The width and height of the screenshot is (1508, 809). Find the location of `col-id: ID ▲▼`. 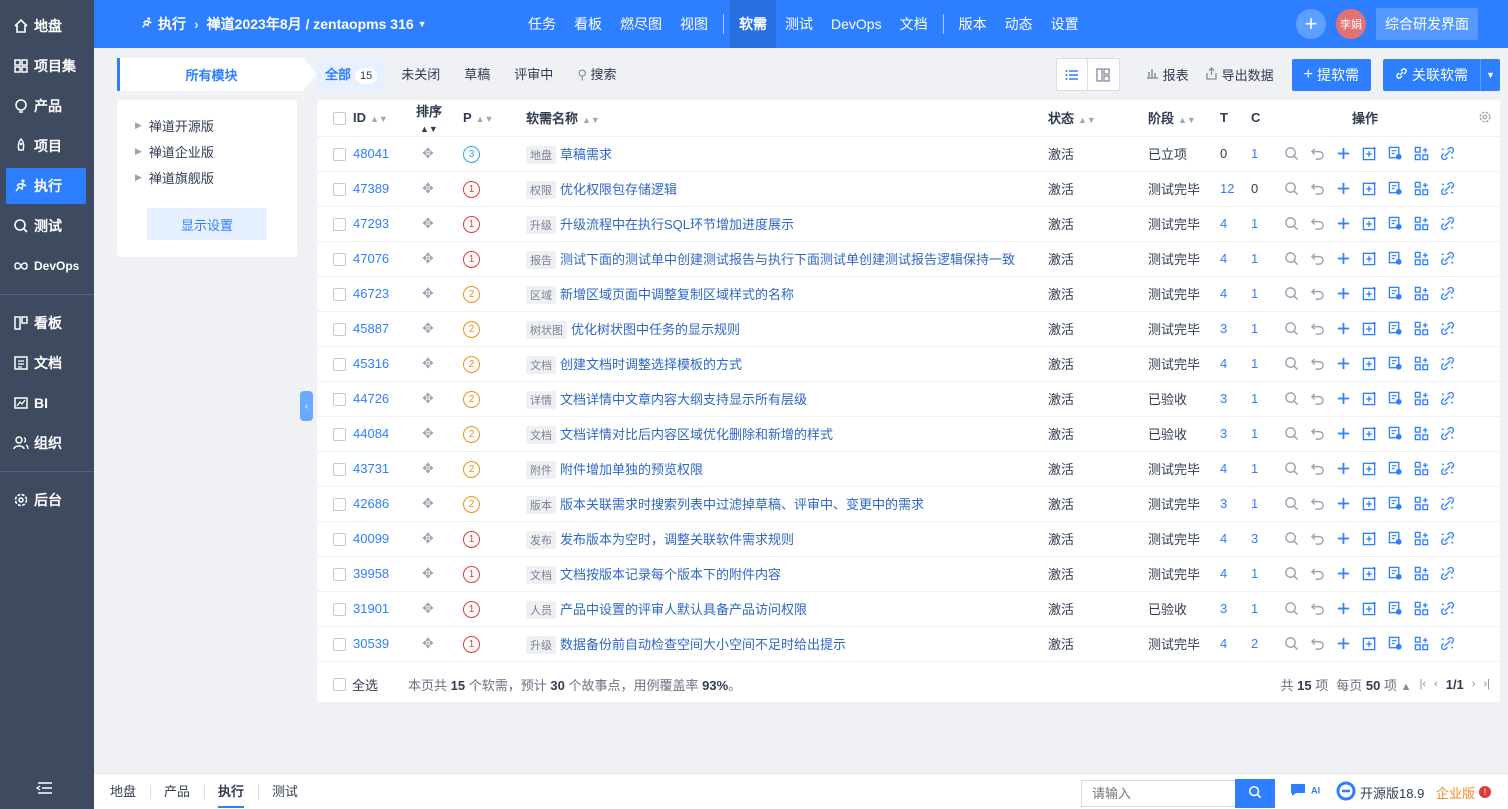

col-id: ID ▲▼ is located at coordinates (384, 118).